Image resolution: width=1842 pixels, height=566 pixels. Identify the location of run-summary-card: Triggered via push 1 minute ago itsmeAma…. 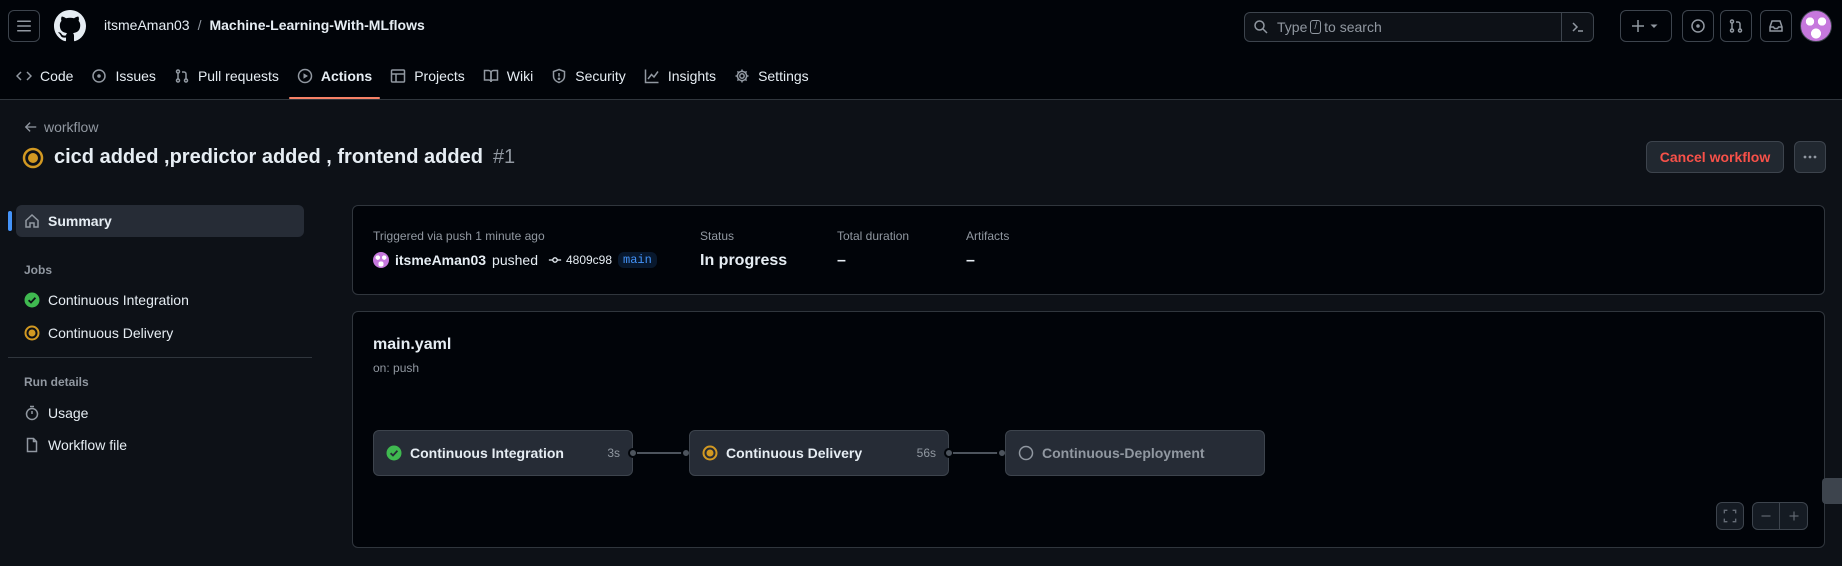
(1088, 250).